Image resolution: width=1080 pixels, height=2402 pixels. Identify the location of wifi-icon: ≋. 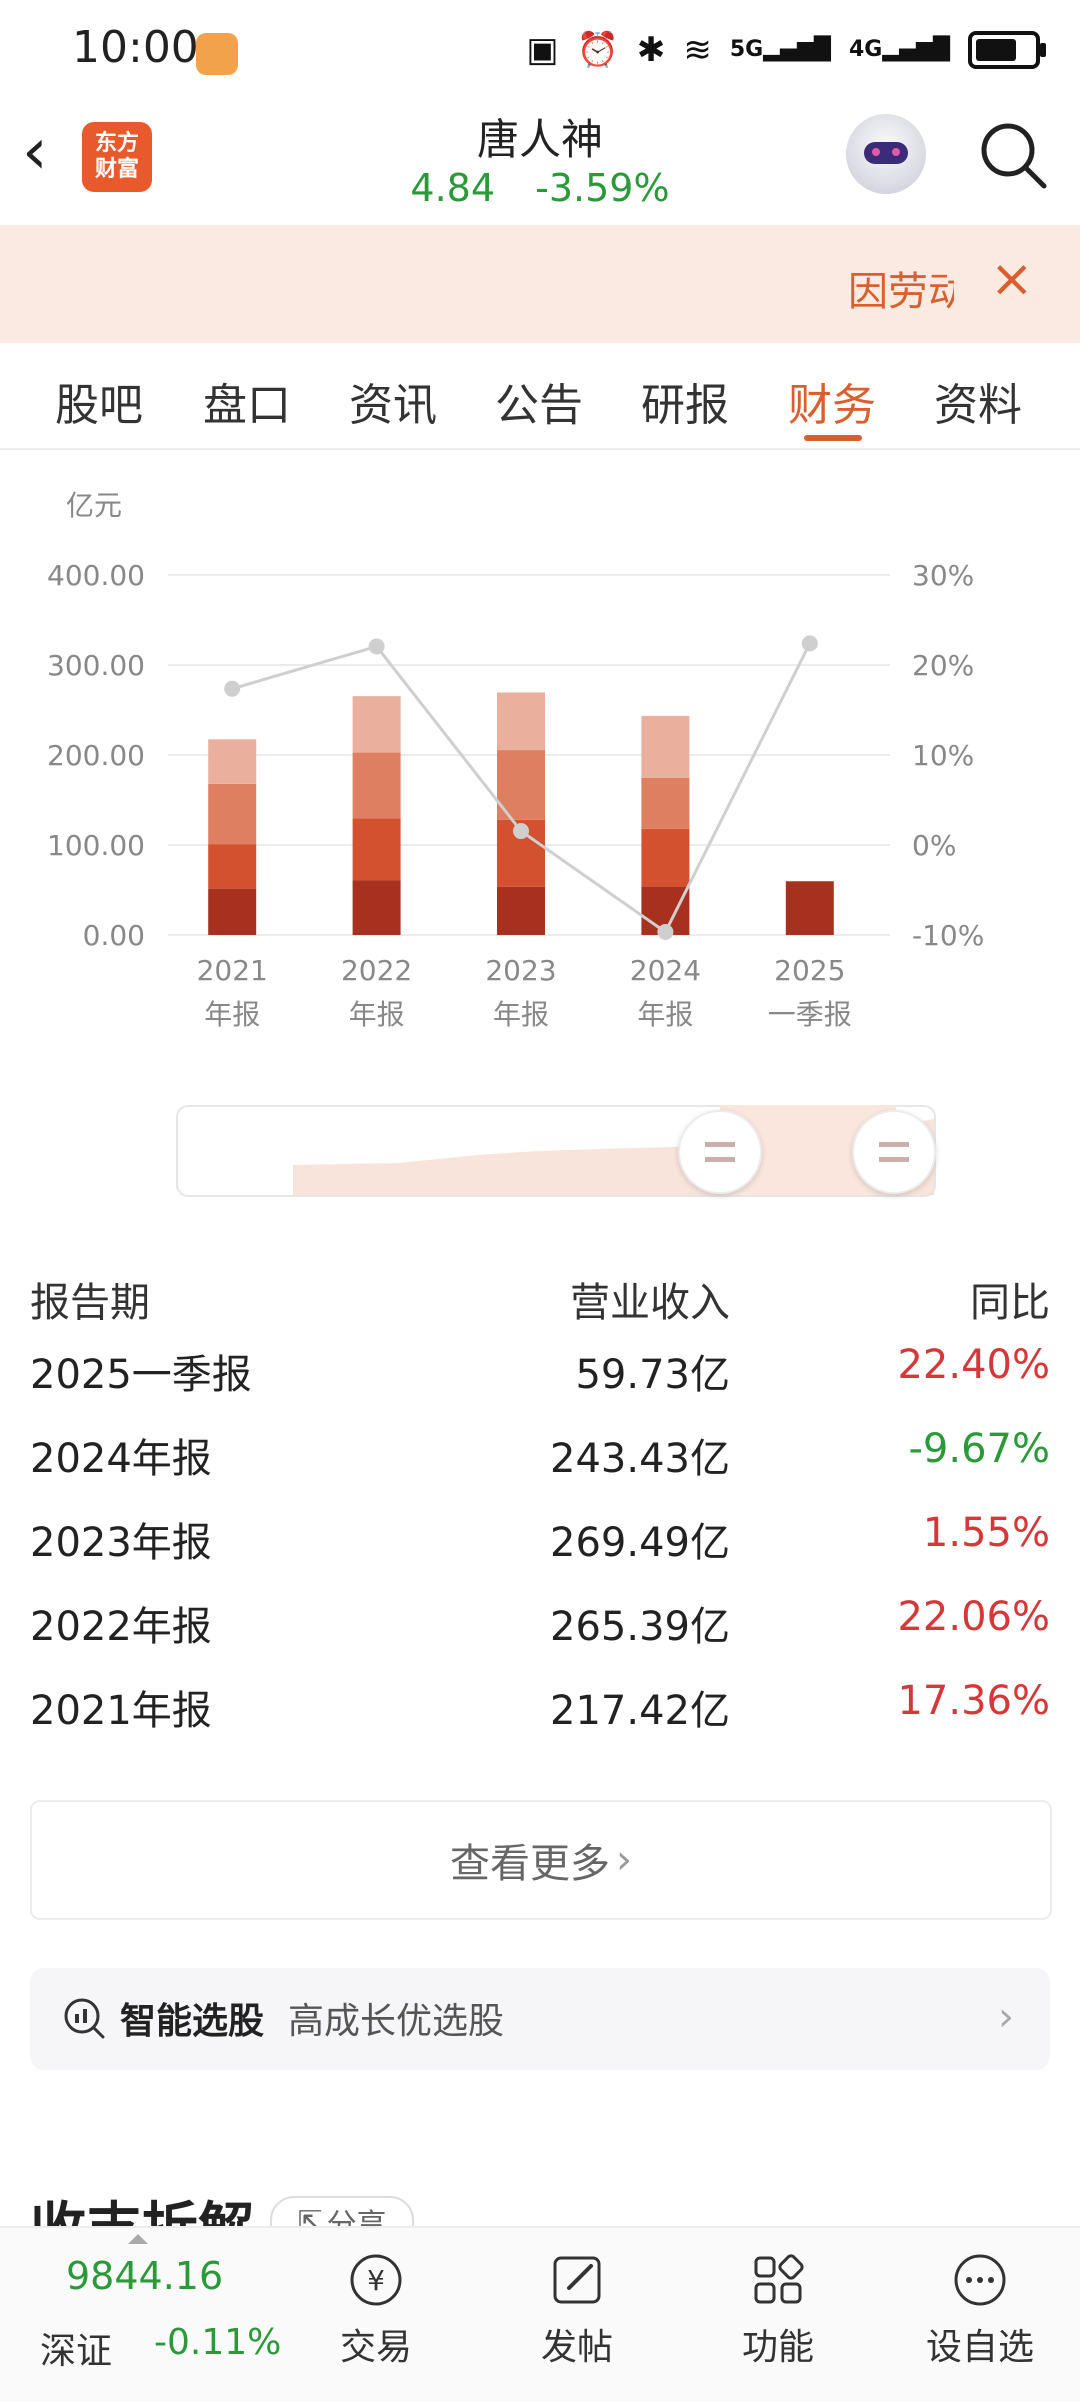
(697, 50).